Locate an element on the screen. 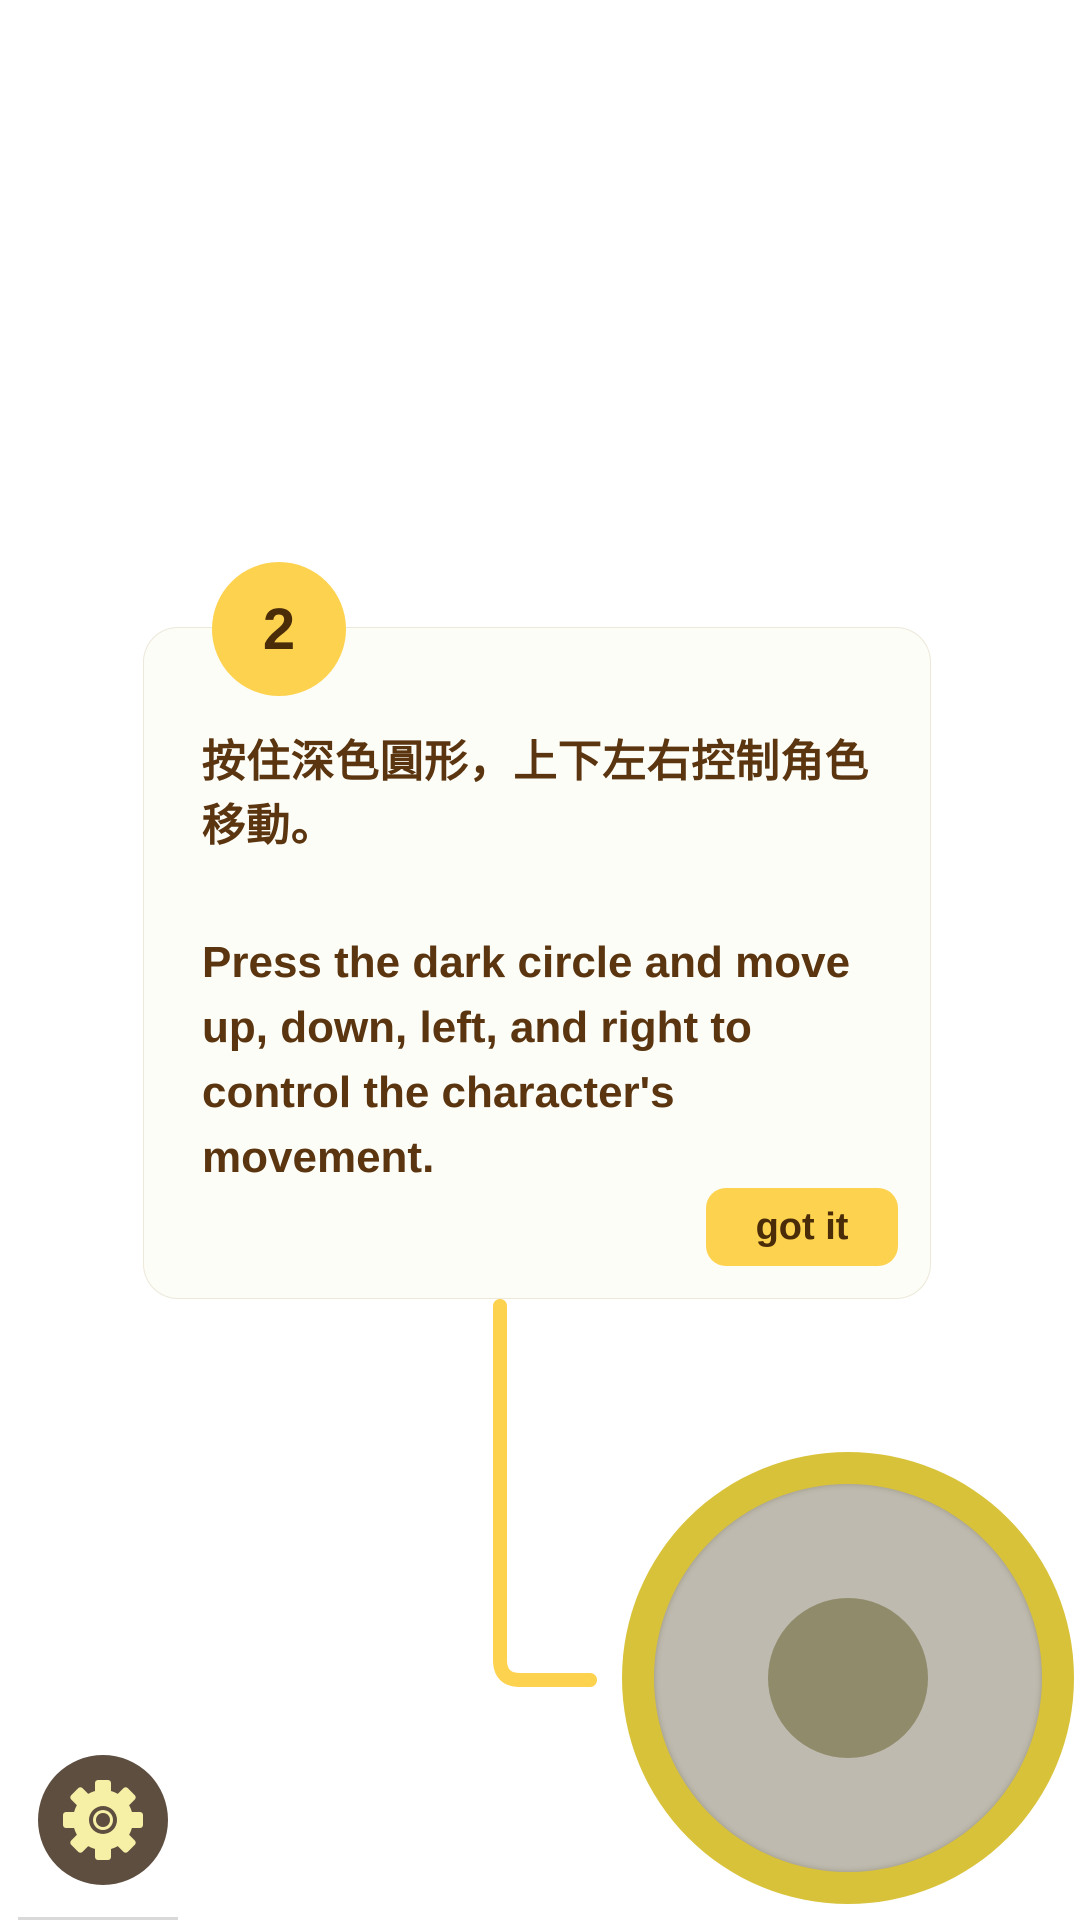 The width and height of the screenshot is (1080, 1920). step-number-badge: 2 is located at coordinates (279, 629).